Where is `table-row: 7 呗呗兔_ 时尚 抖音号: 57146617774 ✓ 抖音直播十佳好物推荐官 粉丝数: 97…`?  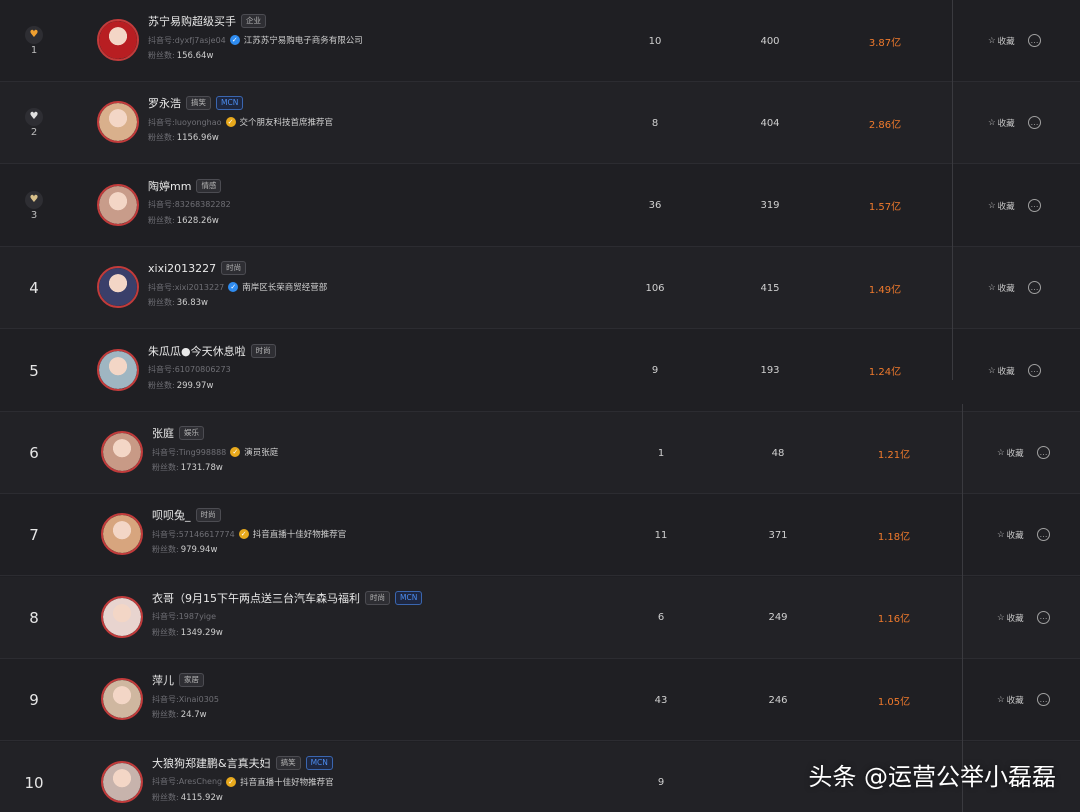 table-row: 7 呗呗兔_ 时尚 抖音号: 57146617774 ✓ 抖音直播十佳好物推荐官 粉丝数: 97… is located at coordinates (540, 535).